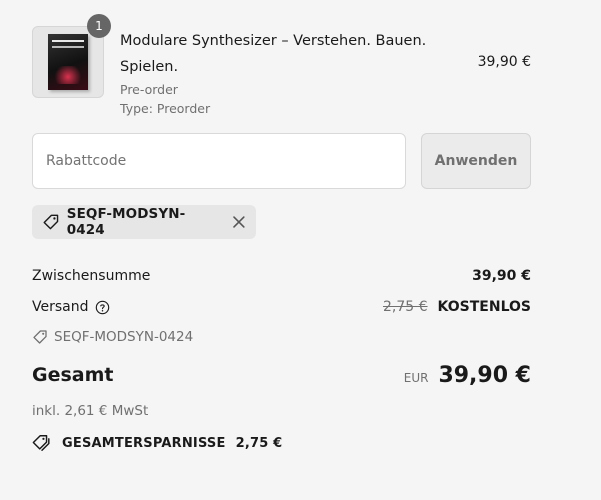 This screenshot has width=601, height=500. I want to click on book-icon, so click(68, 62).